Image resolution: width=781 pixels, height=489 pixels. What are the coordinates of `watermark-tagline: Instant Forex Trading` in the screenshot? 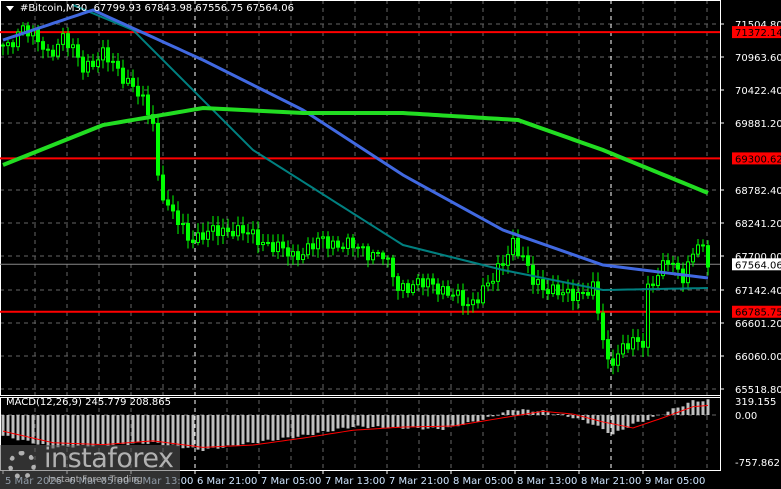 It's located at (95, 480).